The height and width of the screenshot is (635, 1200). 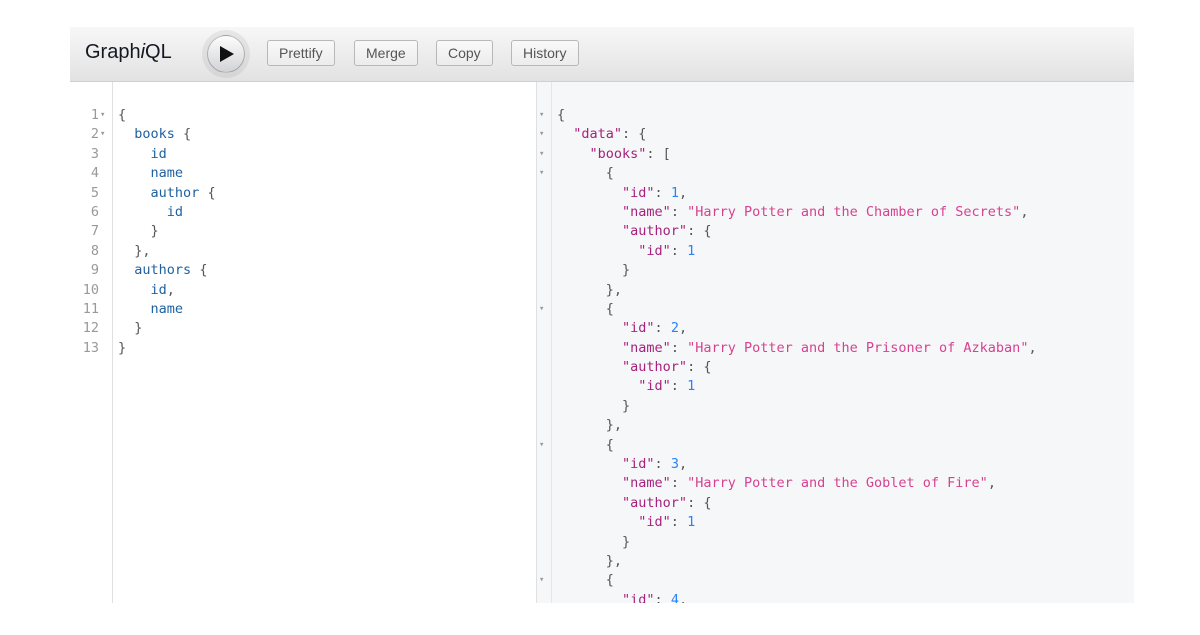 I want to click on line-number: 5, so click(x=94, y=192).